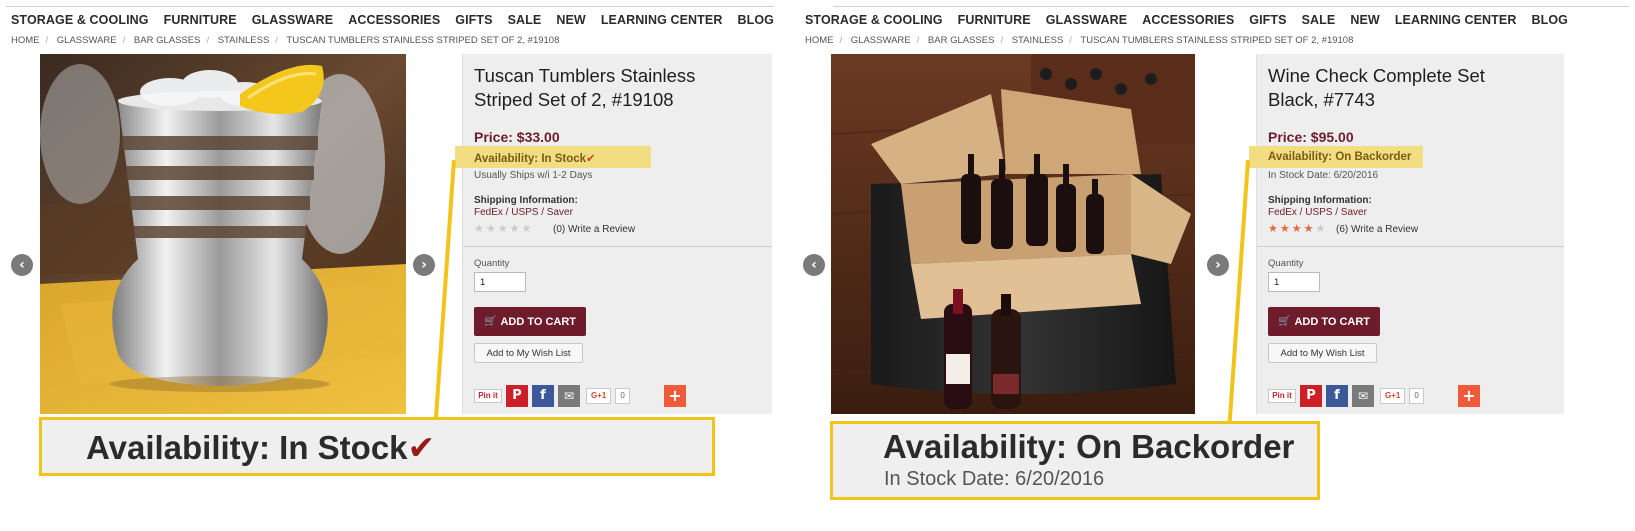  Describe the element at coordinates (594, 229) in the screenshot. I see `write-review-link: (0) Write a Review` at that location.